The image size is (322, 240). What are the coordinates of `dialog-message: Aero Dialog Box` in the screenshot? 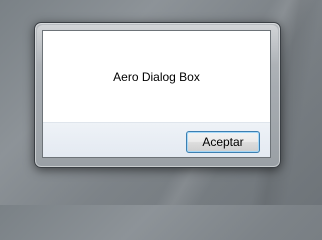 It's located at (156, 76).